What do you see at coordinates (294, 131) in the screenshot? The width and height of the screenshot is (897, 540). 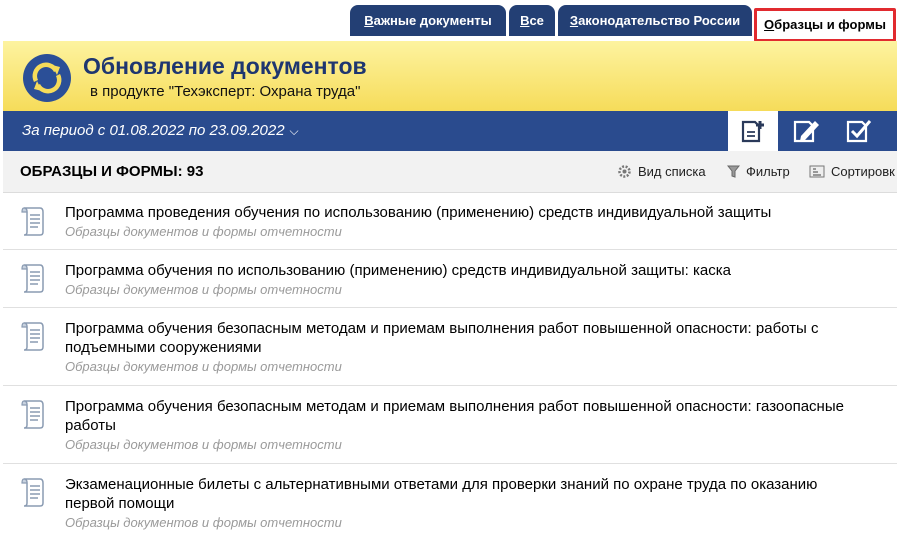 I see `chevron-down-icon: ⌵` at bounding box center [294, 131].